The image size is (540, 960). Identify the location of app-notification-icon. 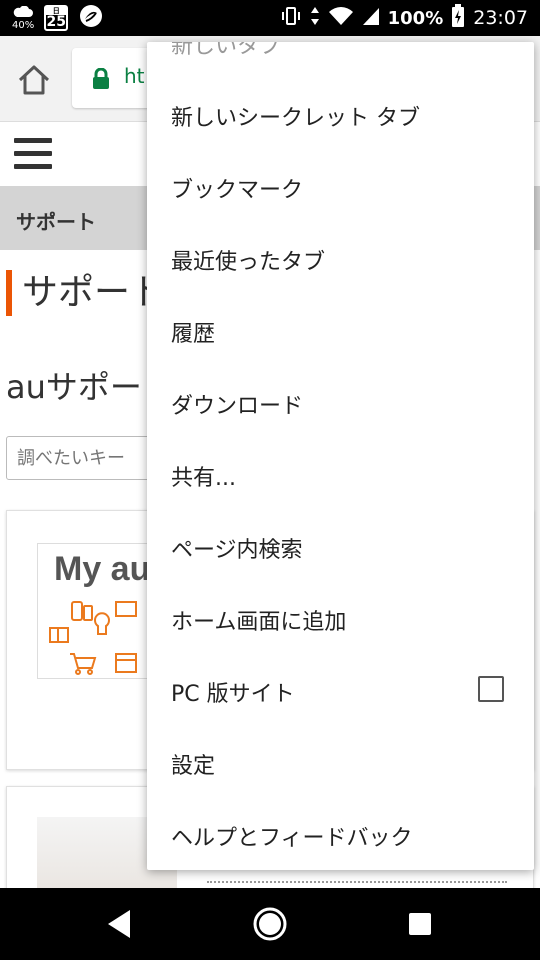
(91, 18).